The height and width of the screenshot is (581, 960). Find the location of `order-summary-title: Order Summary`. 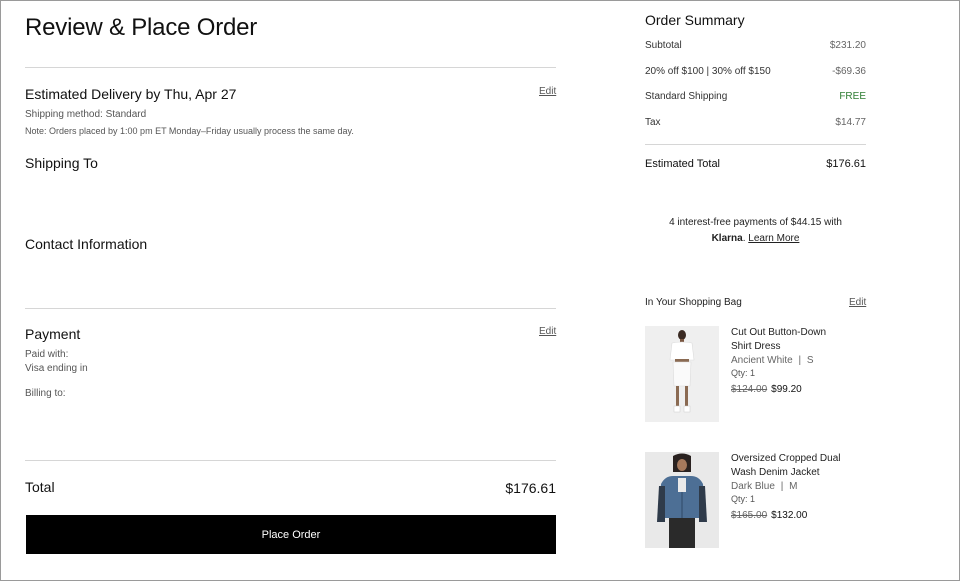

order-summary-title: Order Summary is located at coordinates (695, 20).